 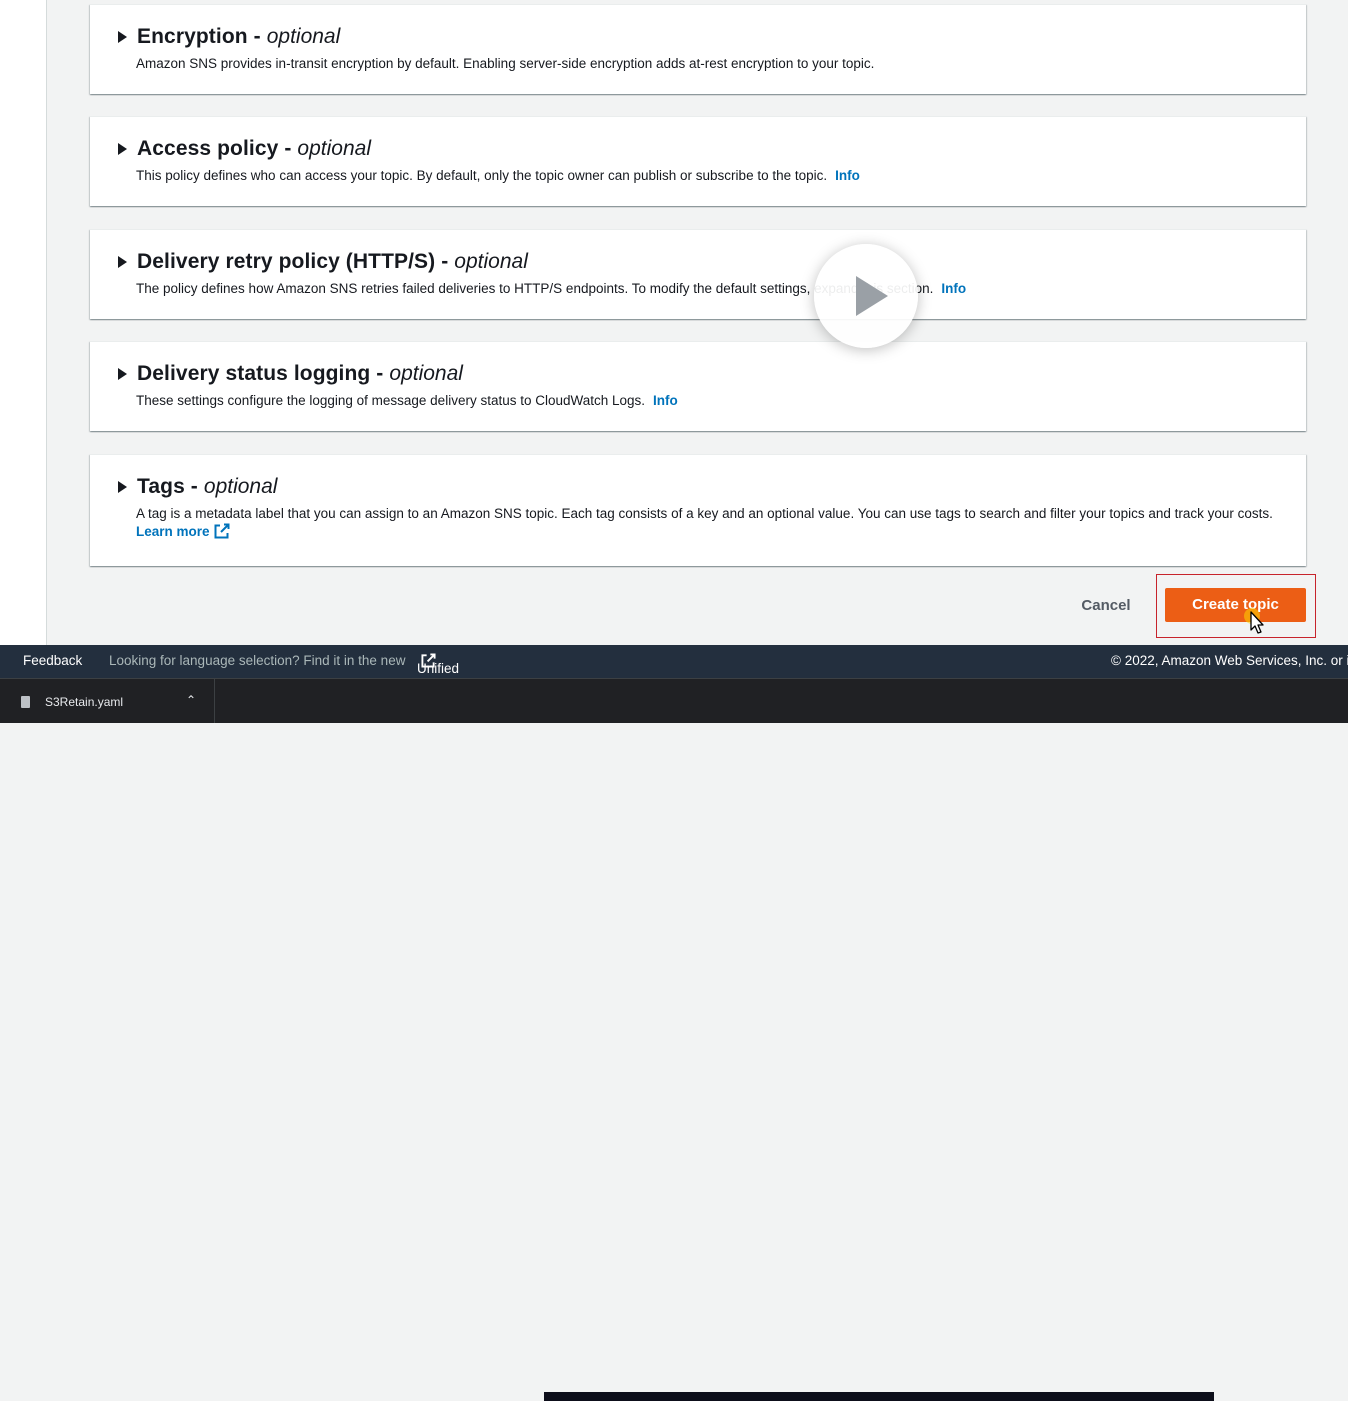 I want to click on access-policy-header: Access policy - optional, so click(x=244, y=149).